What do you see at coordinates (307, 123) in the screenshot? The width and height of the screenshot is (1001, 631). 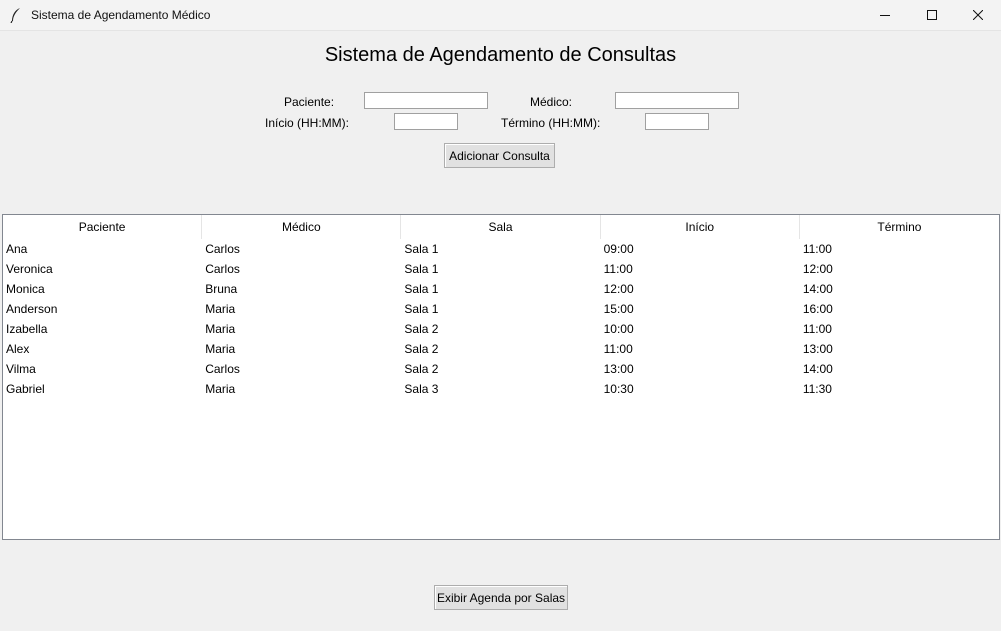 I see `inicio-label: Início (HH:MM):` at bounding box center [307, 123].